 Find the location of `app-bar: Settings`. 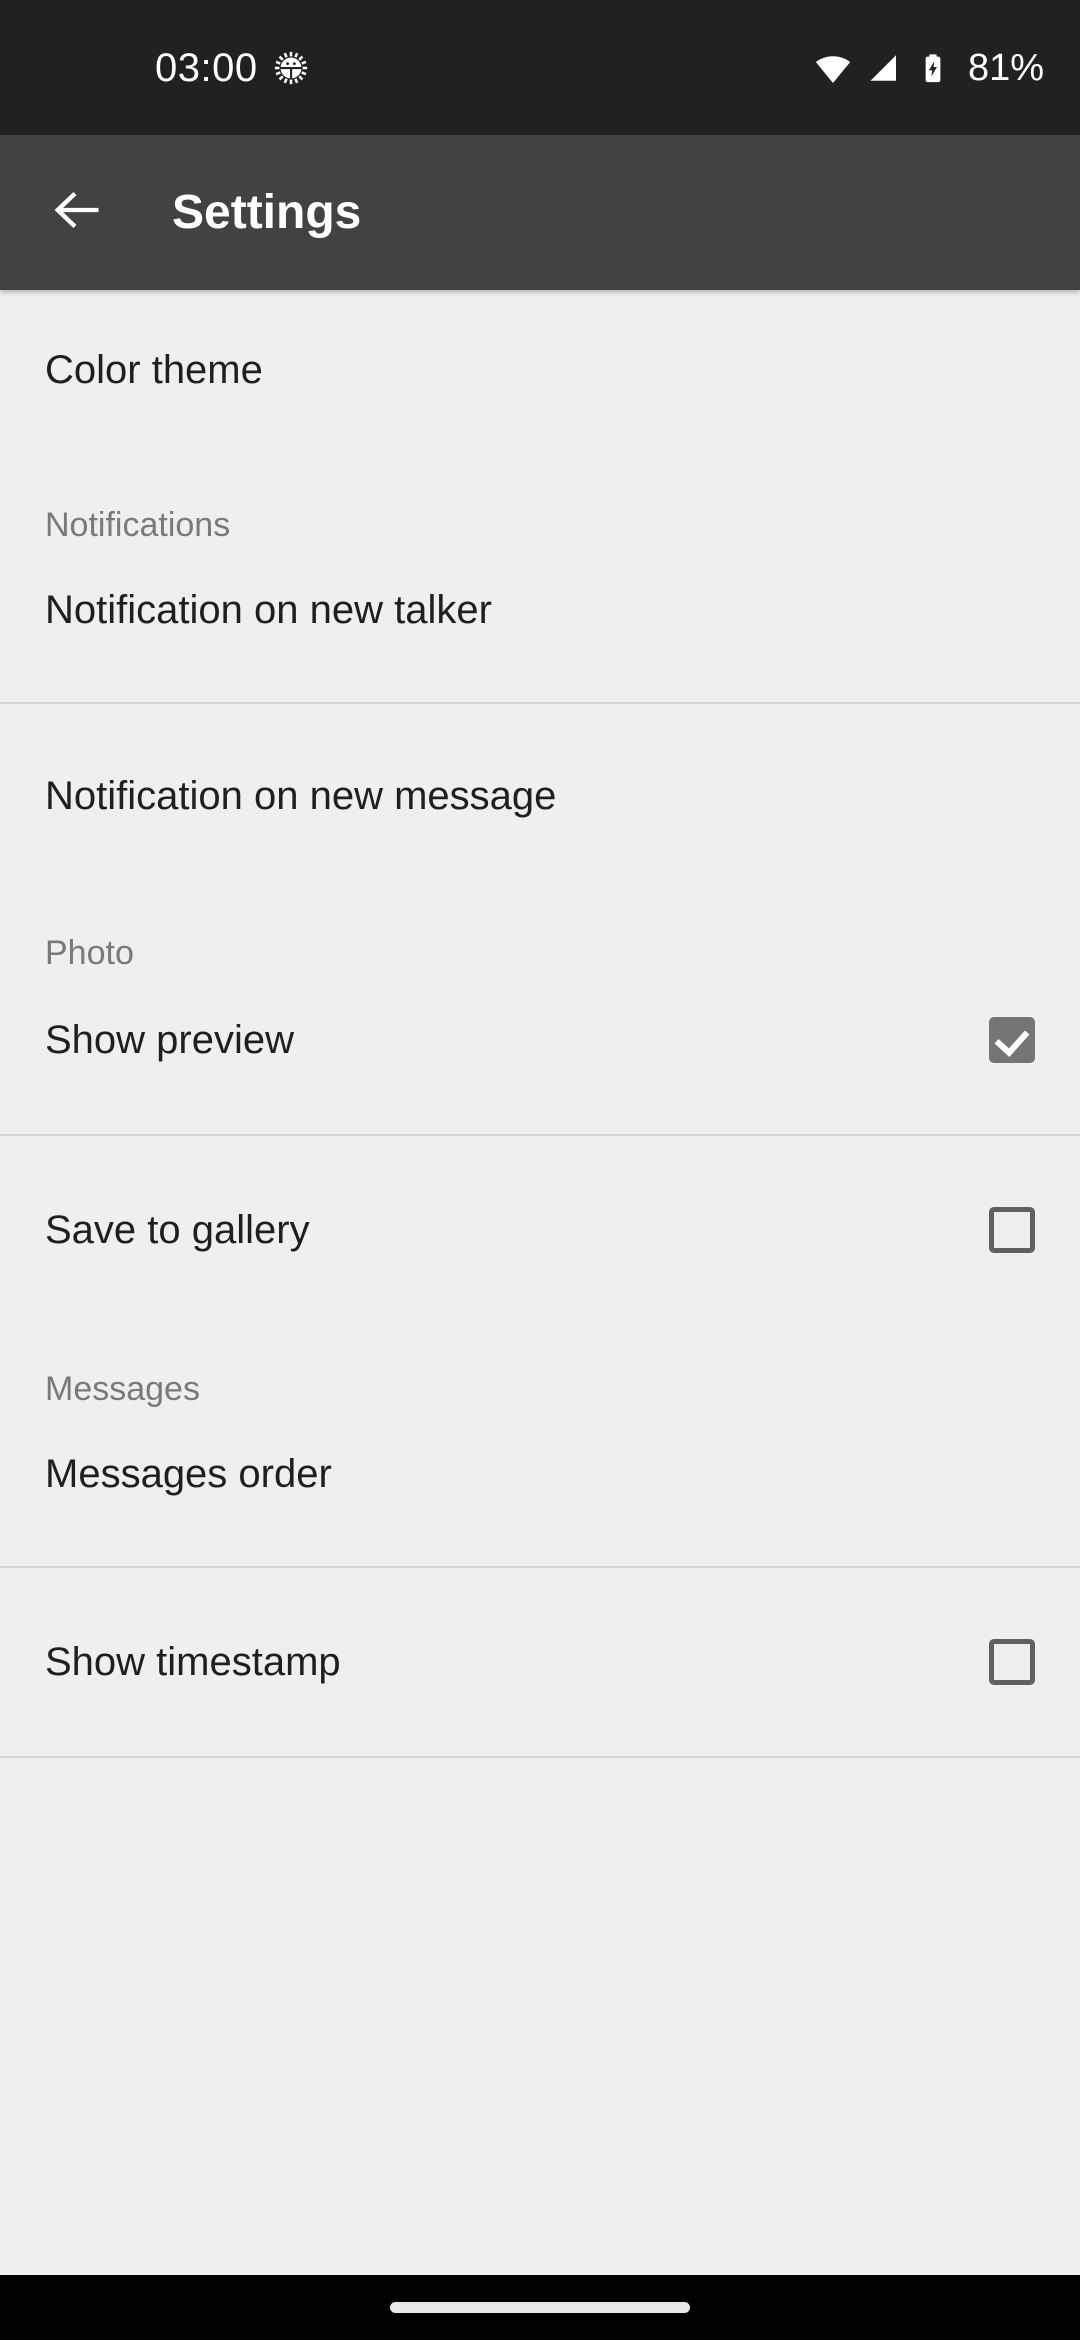

app-bar: Settings is located at coordinates (540, 212).